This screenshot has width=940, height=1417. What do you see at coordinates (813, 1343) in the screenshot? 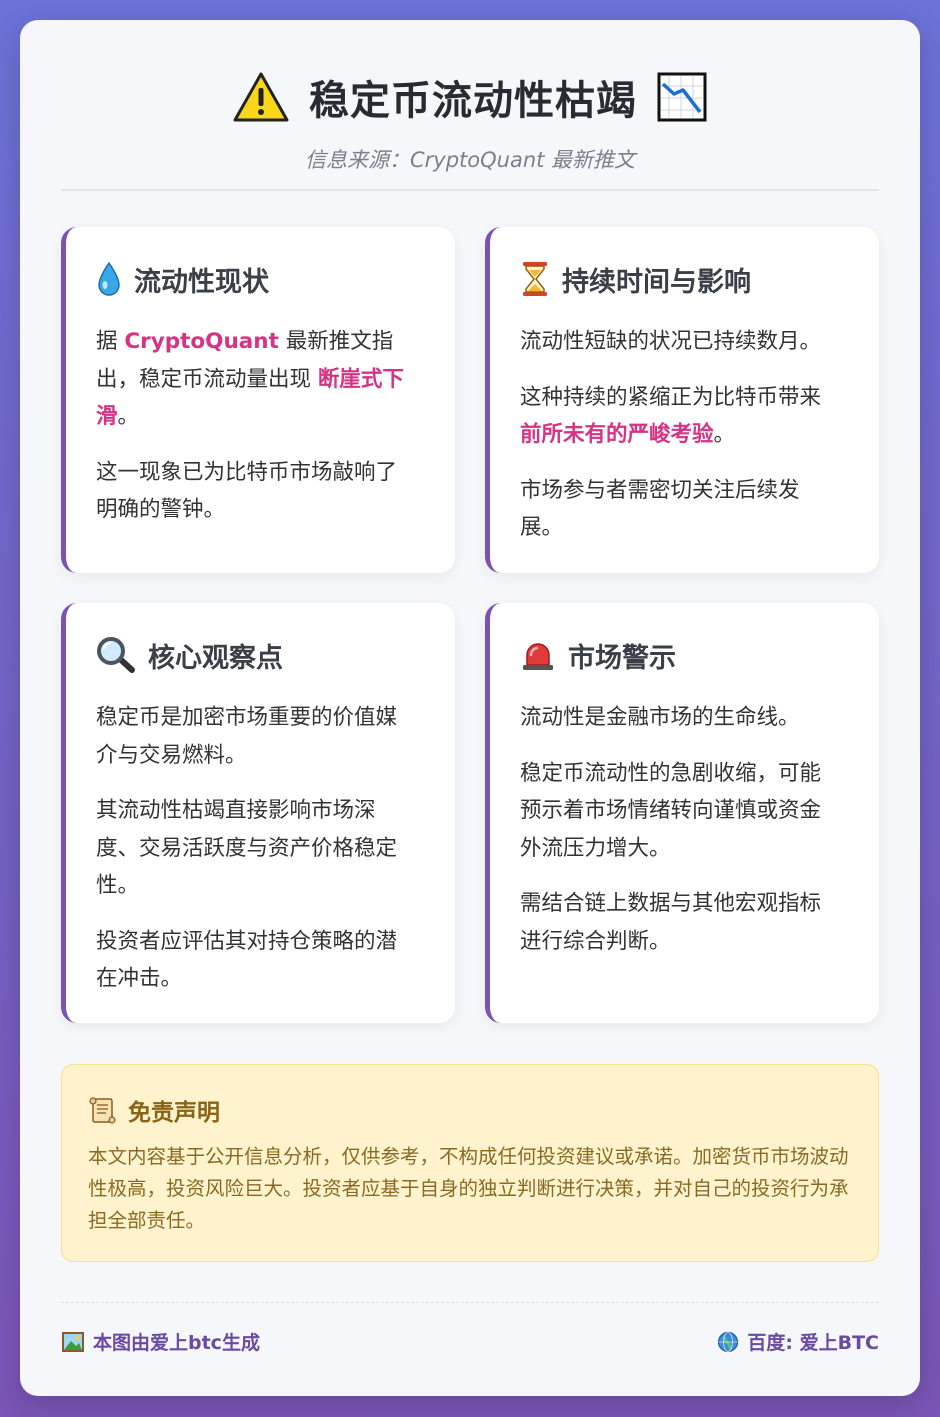
I see `footer-right-text: 百度: 爱上BTC` at bounding box center [813, 1343].